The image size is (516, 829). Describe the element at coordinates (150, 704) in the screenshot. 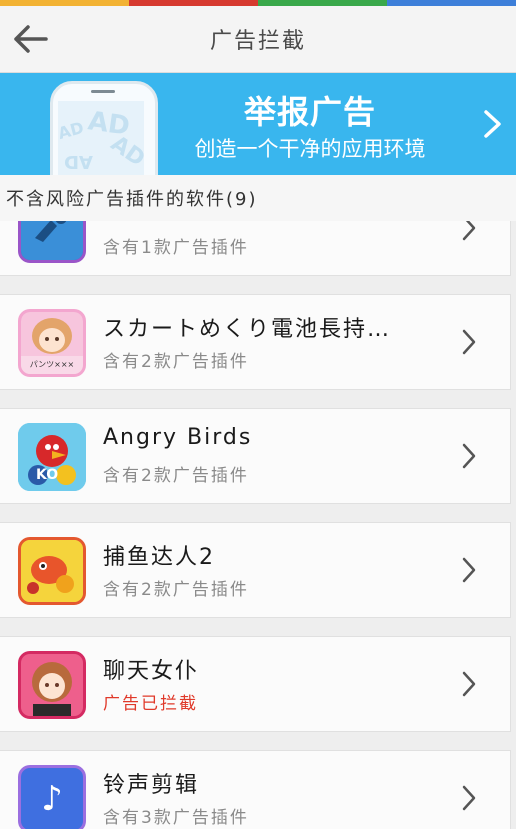

I see `app-ad-status: 广告已拦截` at that location.